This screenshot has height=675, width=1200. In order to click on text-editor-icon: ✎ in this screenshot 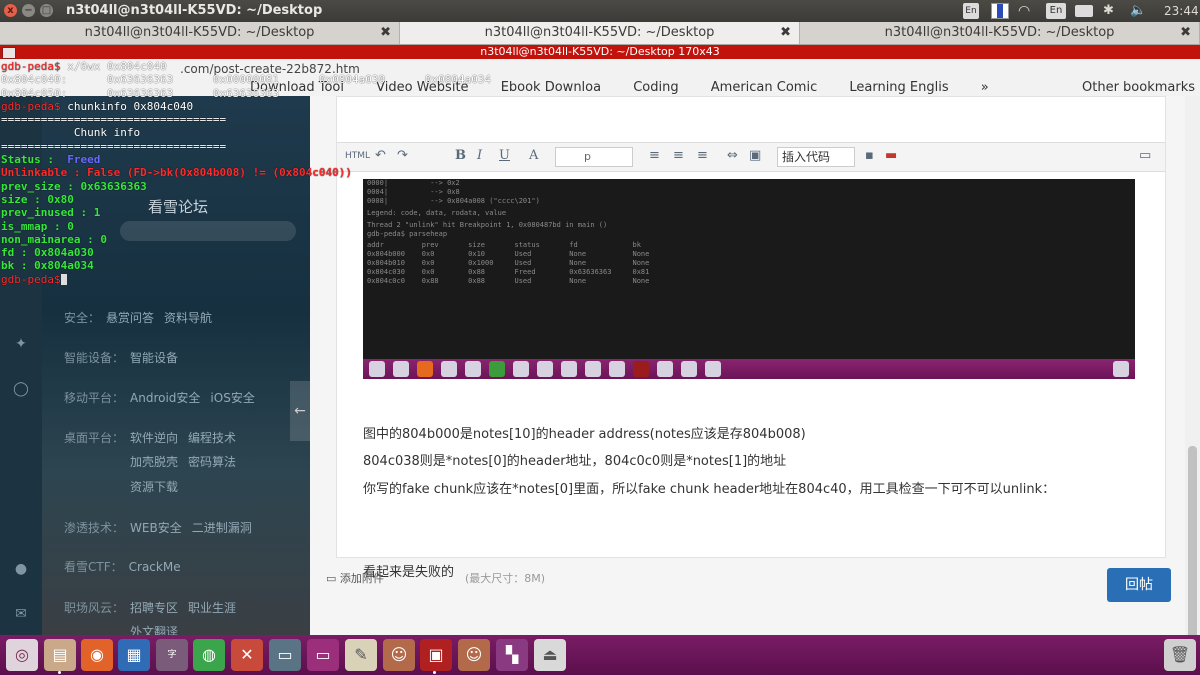, I will do `click(361, 655)`.